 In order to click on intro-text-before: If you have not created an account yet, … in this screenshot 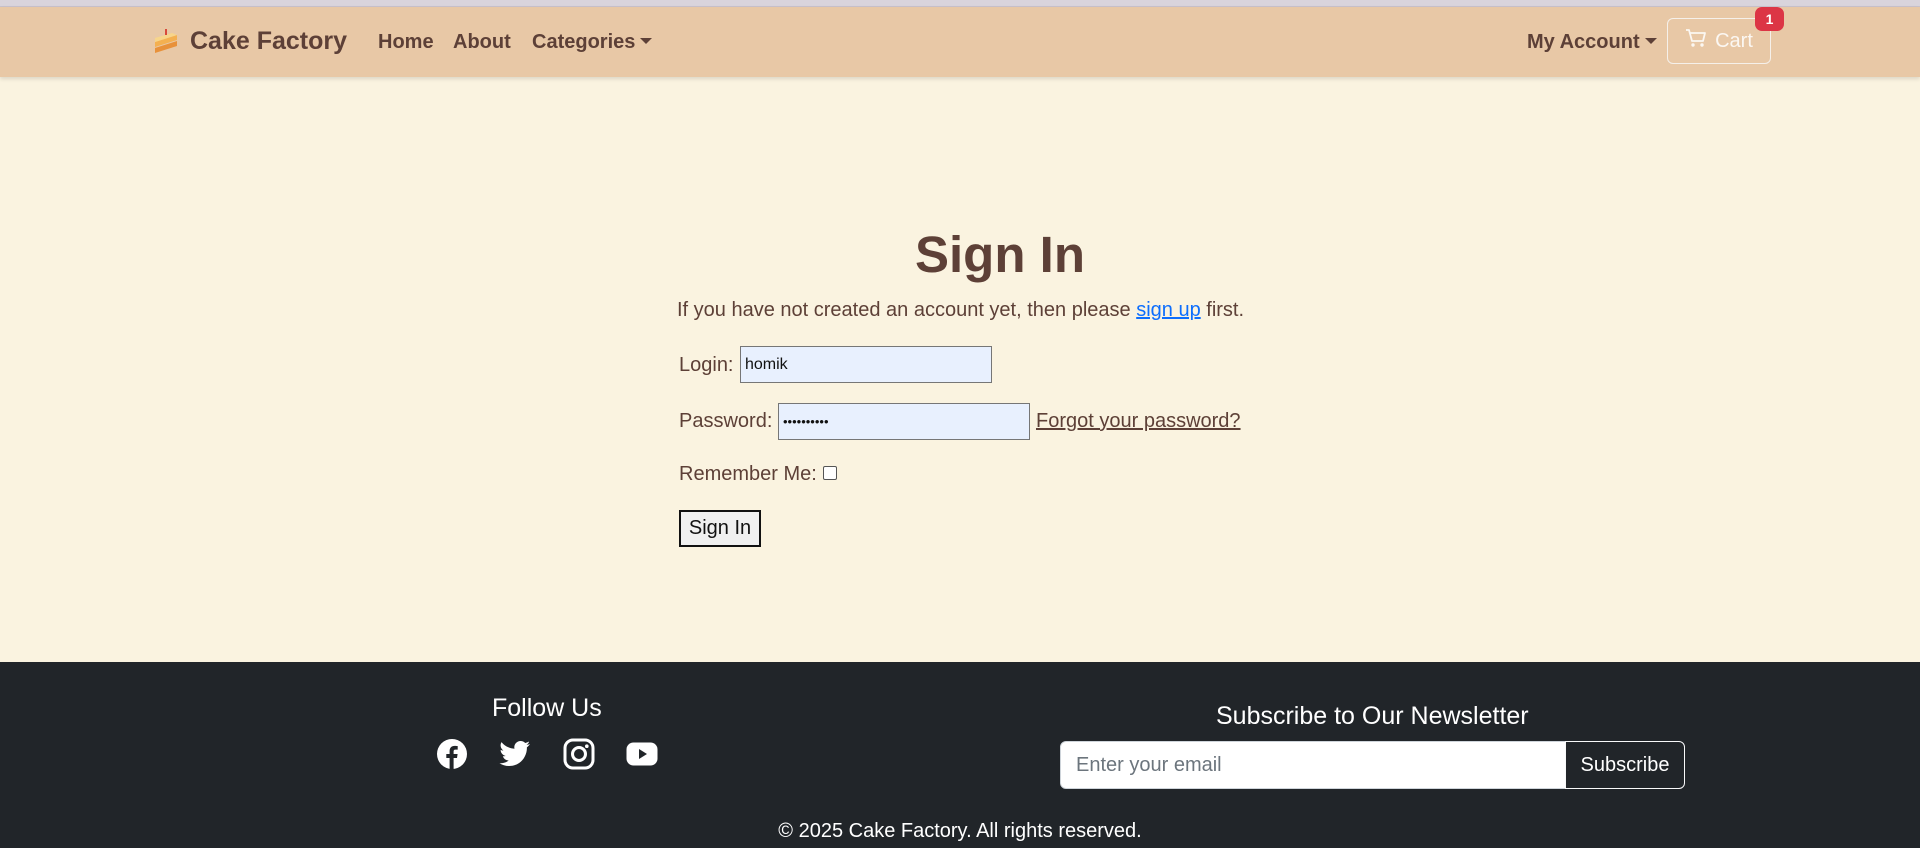, I will do `click(907, 310)`.